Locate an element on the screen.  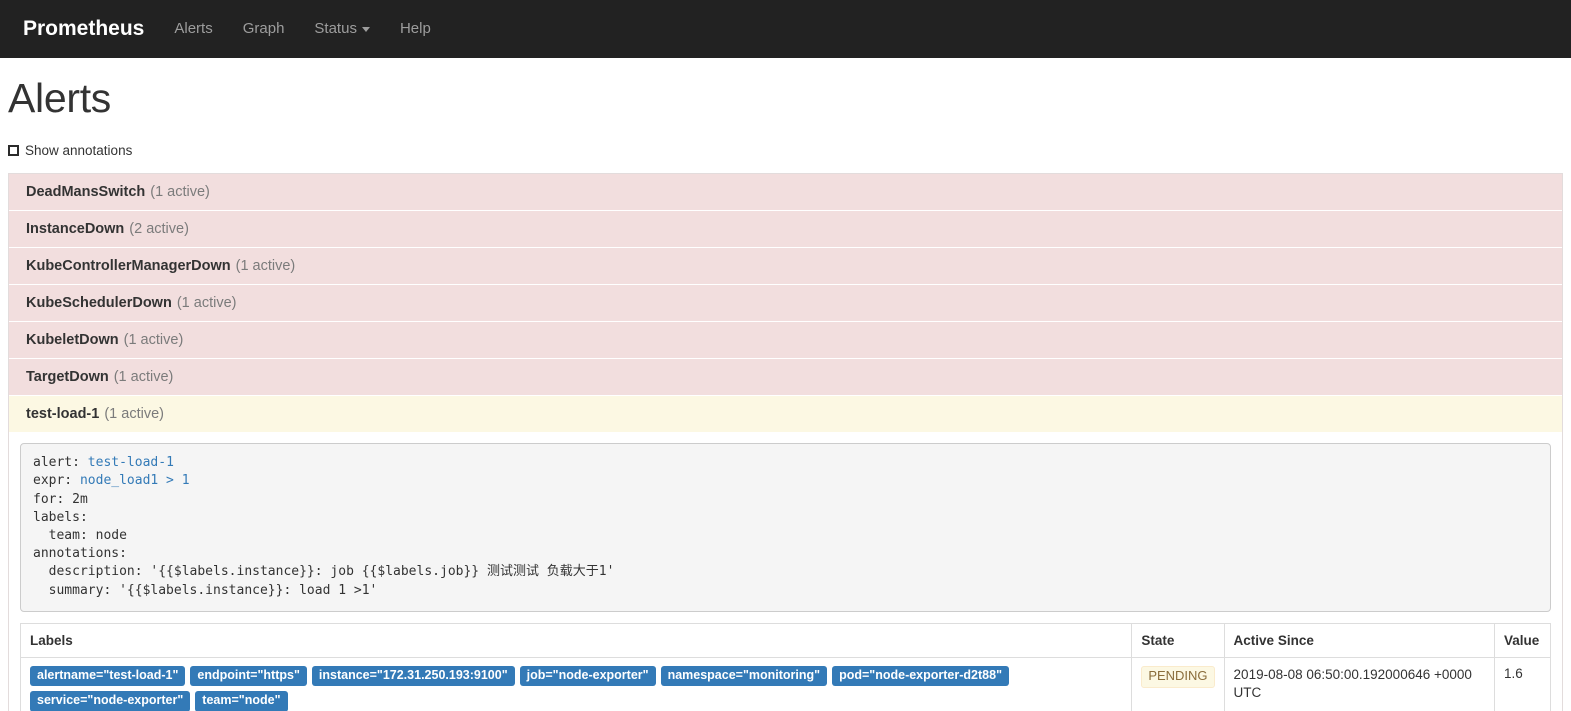
rule-annotations: annotations: is located at coordinates (80, 554).